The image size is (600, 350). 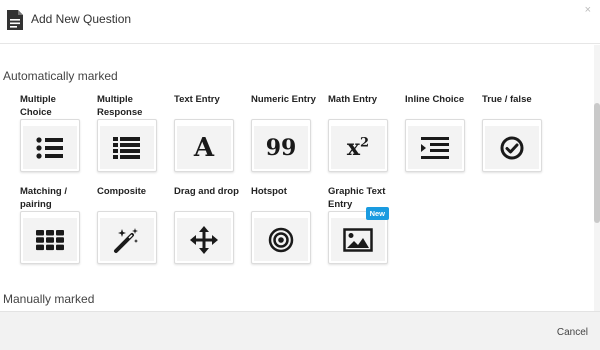 What do you see at coordinates (15, 20) in the screenshot?
I see `document-icon` at bounding box center [15, 20].